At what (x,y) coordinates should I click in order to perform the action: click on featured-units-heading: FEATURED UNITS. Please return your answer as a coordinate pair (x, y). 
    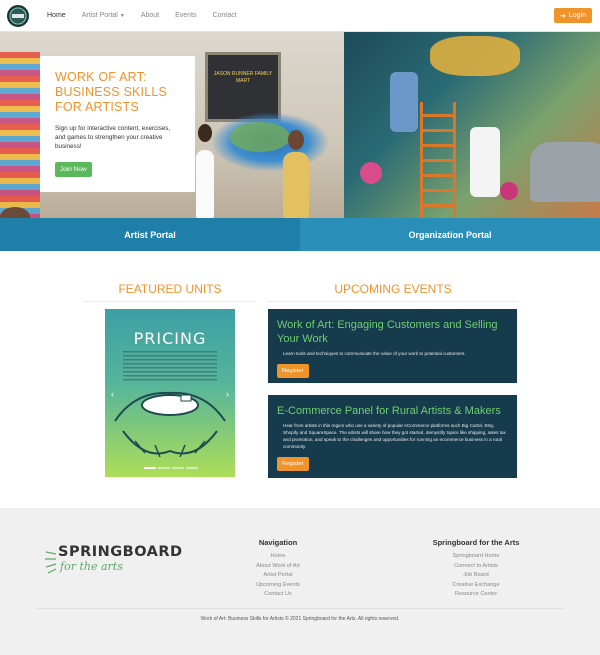
    Looking at the image, I should click on (170, 289).